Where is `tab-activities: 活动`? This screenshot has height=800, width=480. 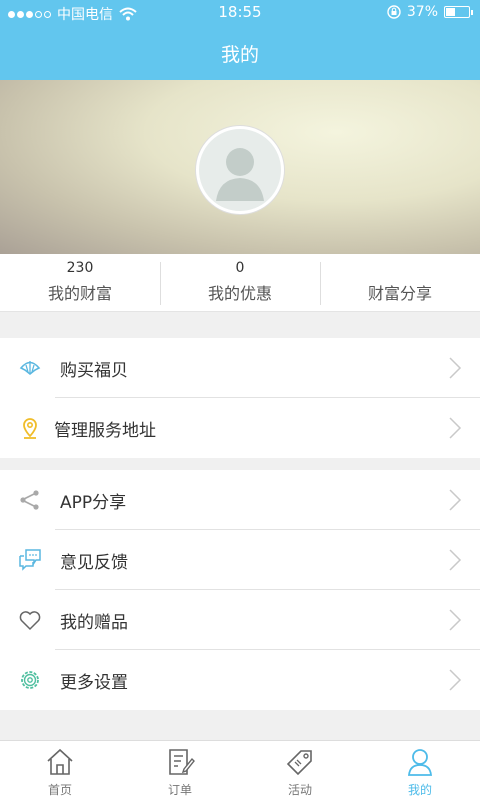
tab-activities: 活动 is located at coordinates (300, 770).